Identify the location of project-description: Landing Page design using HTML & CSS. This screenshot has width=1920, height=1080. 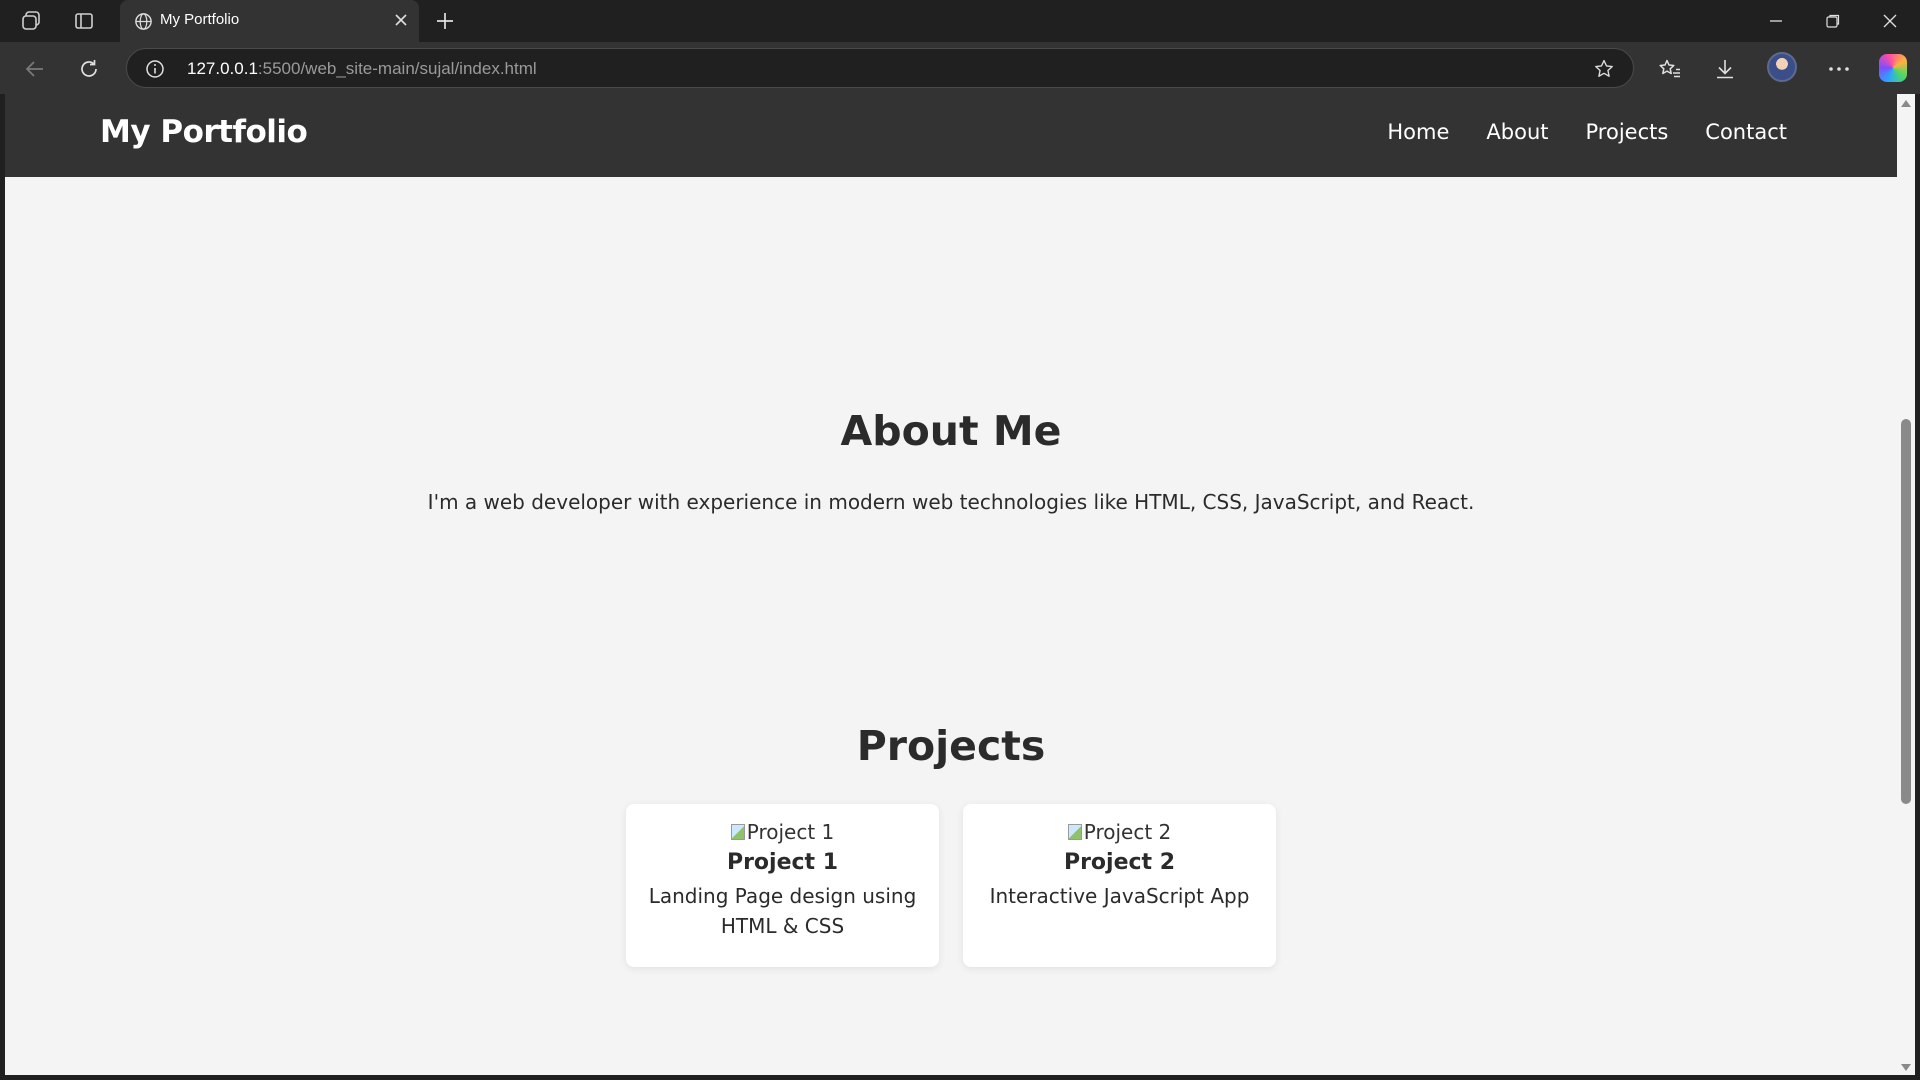
(782, 911).